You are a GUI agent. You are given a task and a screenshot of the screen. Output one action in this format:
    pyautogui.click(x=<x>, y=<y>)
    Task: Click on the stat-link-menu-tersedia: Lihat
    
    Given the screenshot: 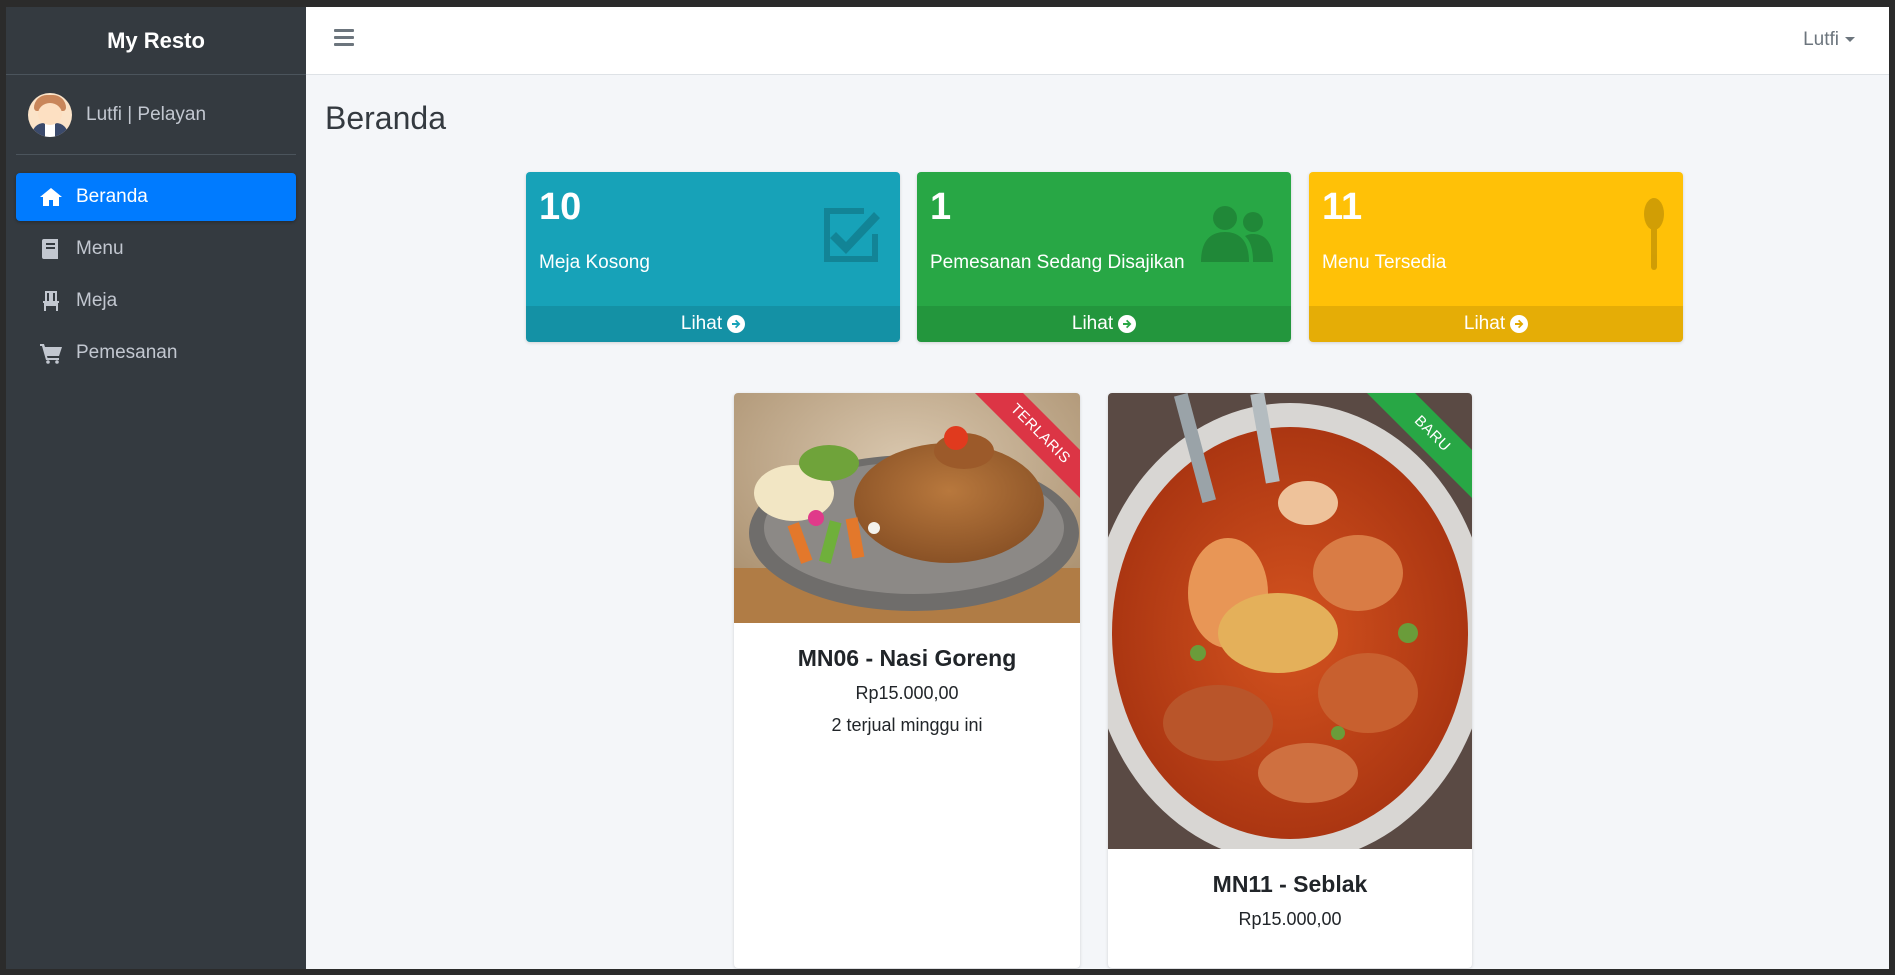 What is the action you would take?
    pyautogui.click(x=1496, y=324)
    